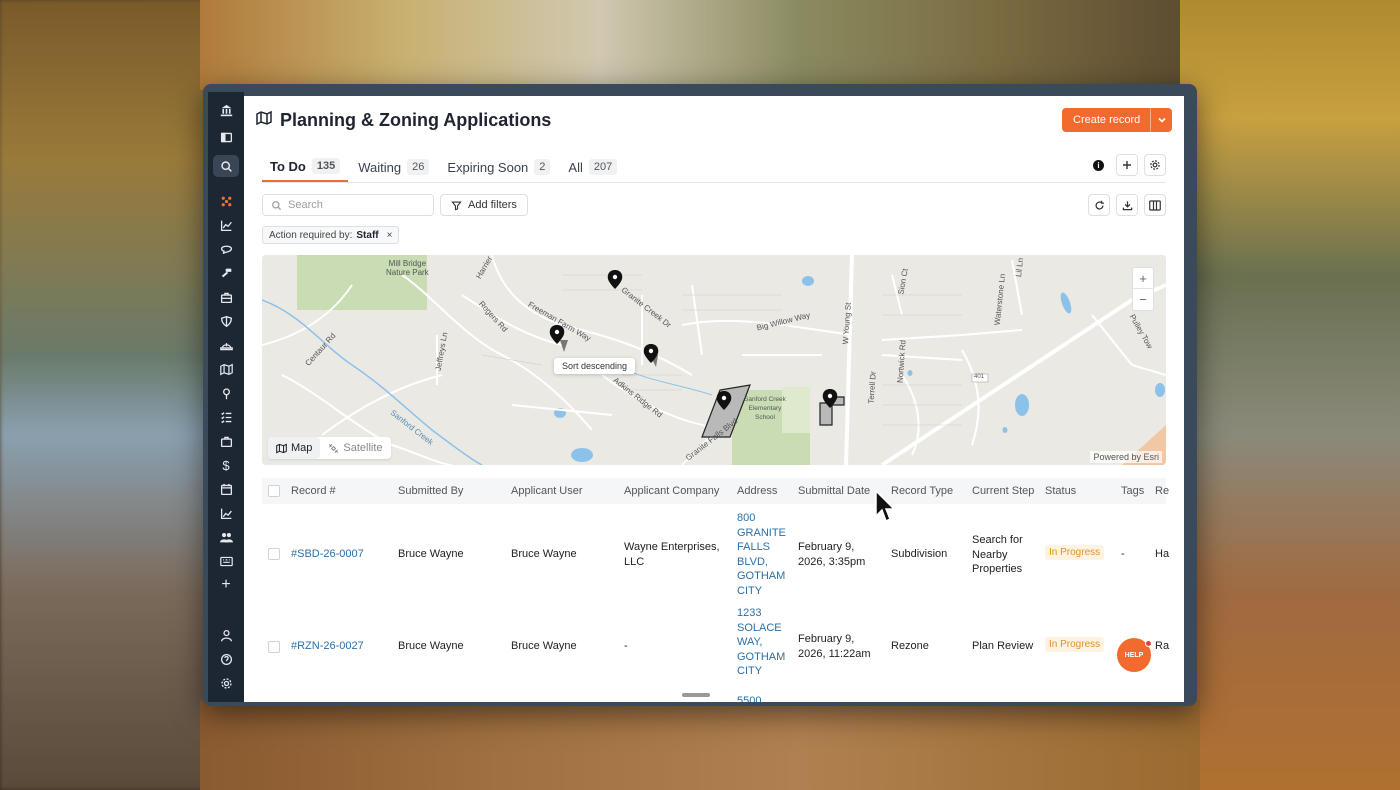  I want to click on view-settings-button, so click(1155, 165).